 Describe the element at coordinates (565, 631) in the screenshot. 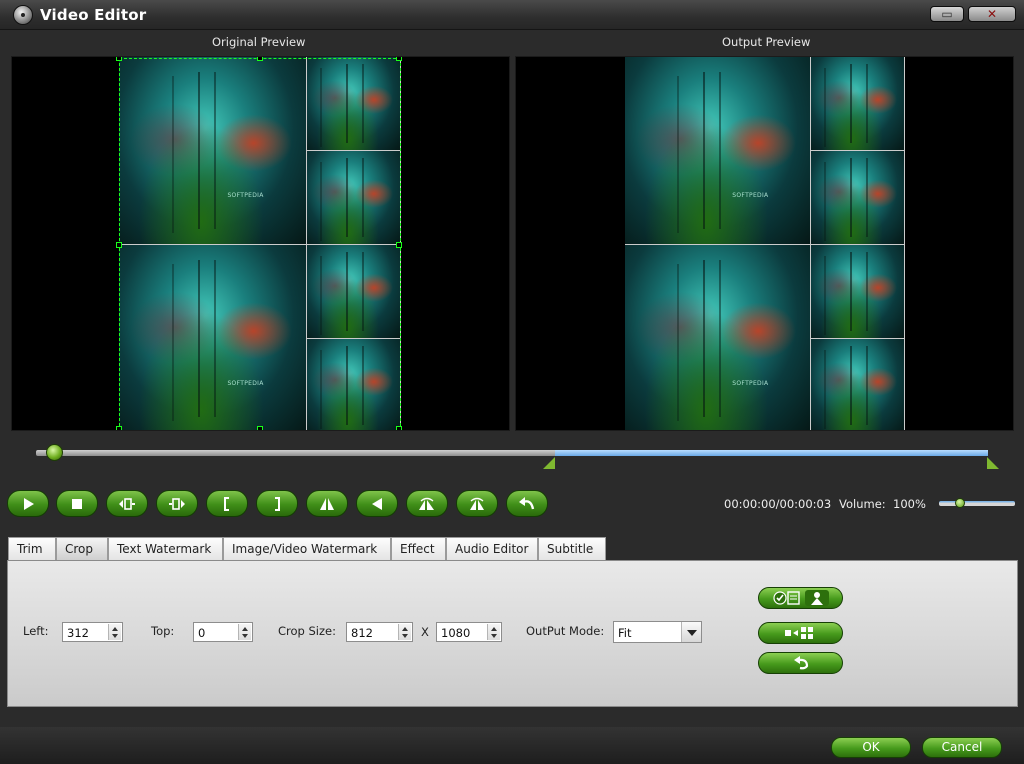

I see `output-mode-label: OutPut Mode:` at that location.